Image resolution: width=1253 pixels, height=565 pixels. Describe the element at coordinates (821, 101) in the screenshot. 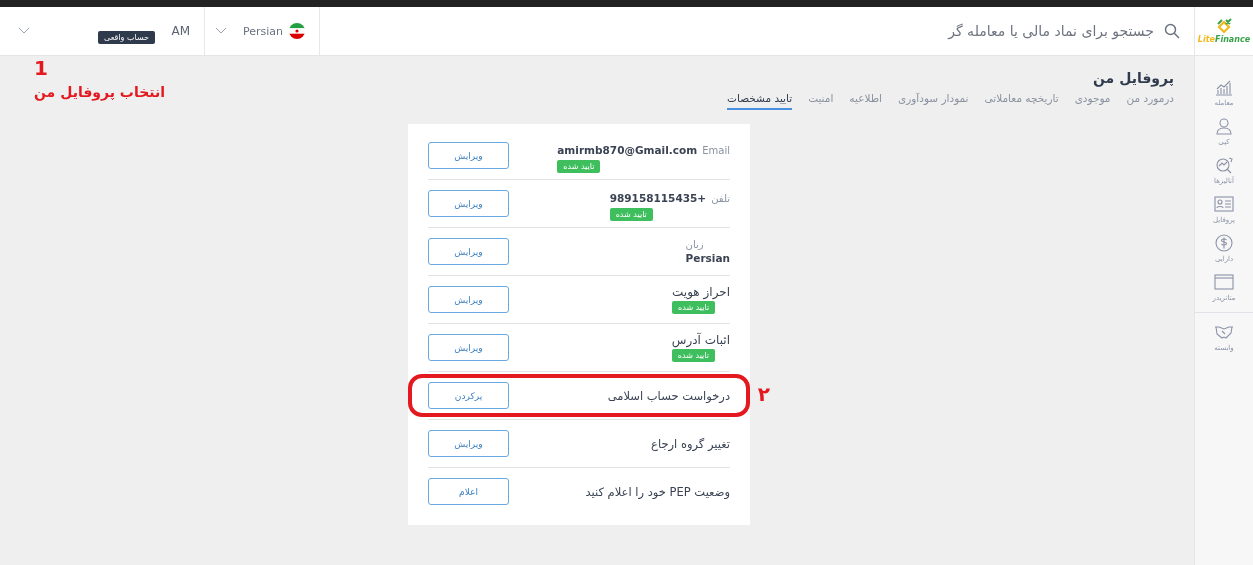

I see `tab: امنیت` at that location.